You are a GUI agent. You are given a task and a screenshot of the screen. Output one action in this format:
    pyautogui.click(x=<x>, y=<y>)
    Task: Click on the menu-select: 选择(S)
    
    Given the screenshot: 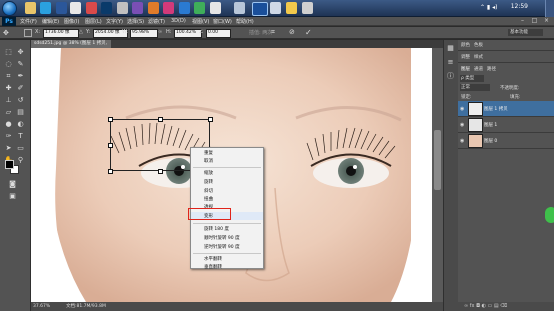 What is the action you would take?
    pyautogui.click(x=135, y=21)
    